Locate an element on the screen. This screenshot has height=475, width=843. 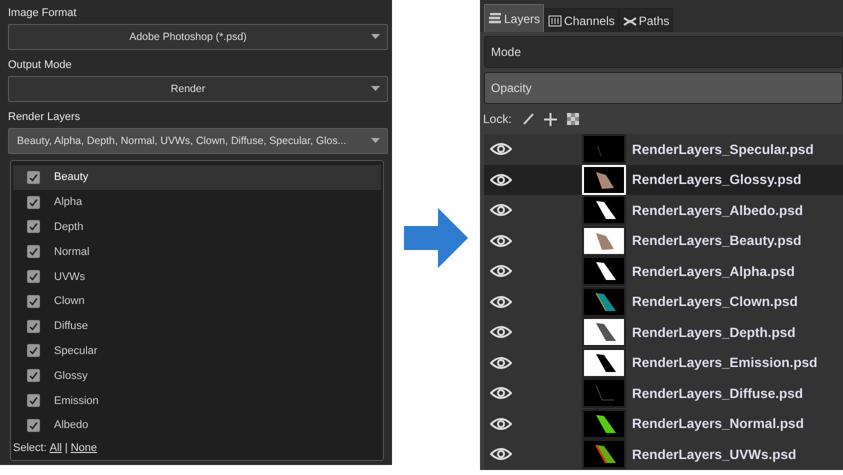
layer-row: RenderLayers_UVWs.psd is located at coordinates (663, 454).